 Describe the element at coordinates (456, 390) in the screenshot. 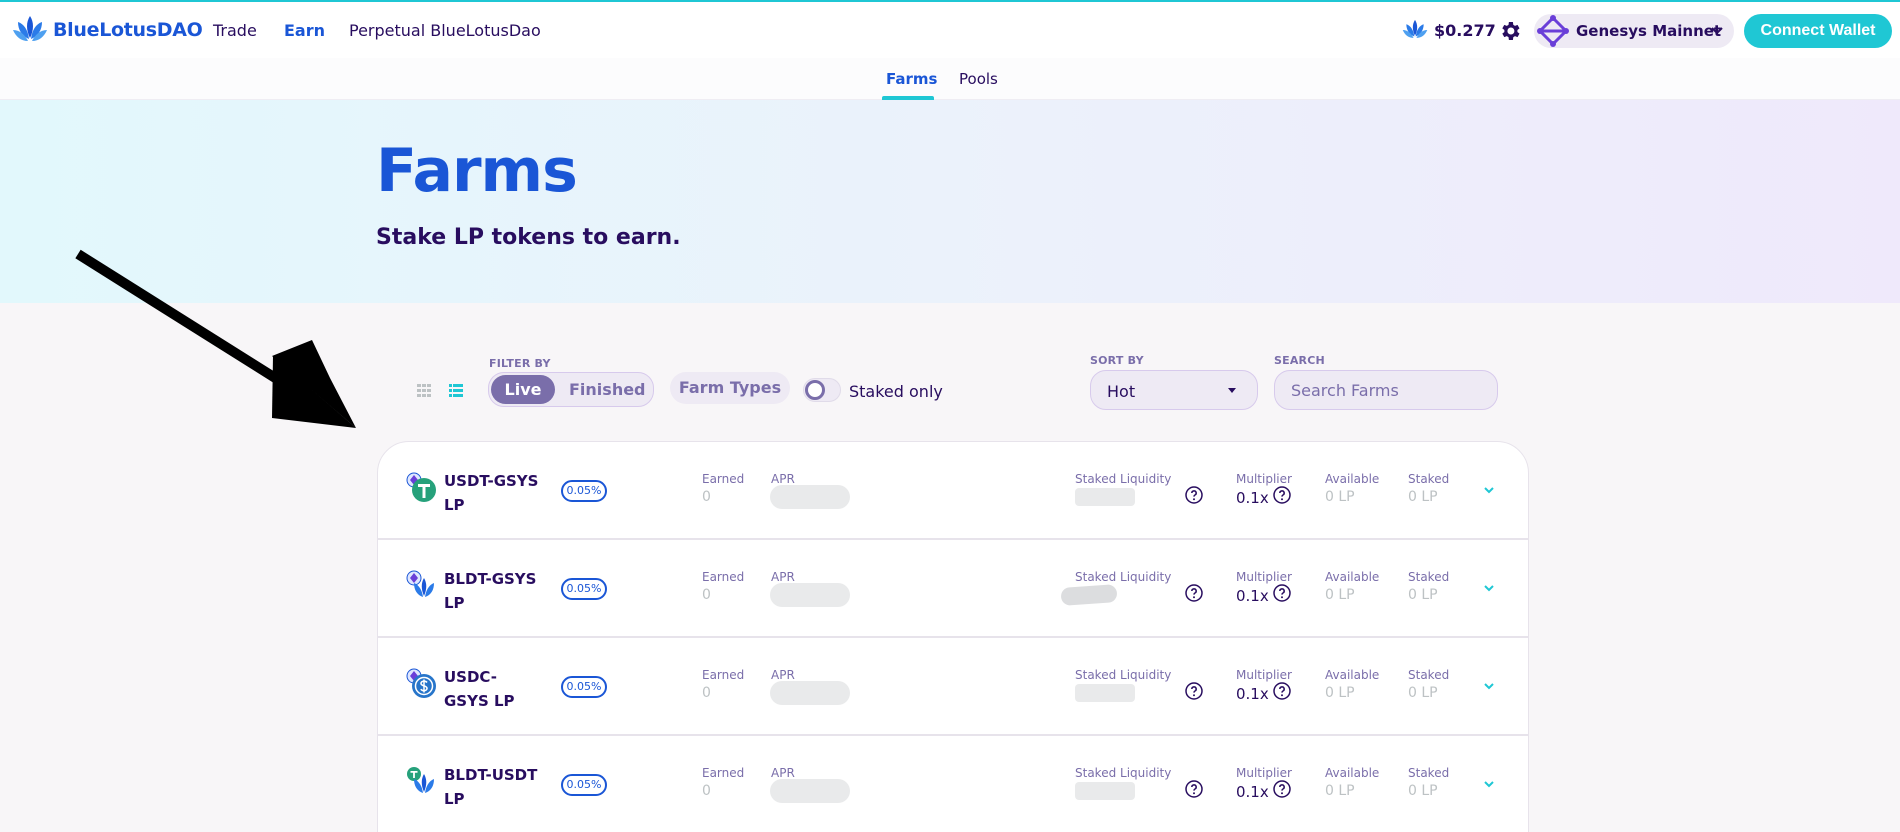

I see `list-view-icon` at that location.